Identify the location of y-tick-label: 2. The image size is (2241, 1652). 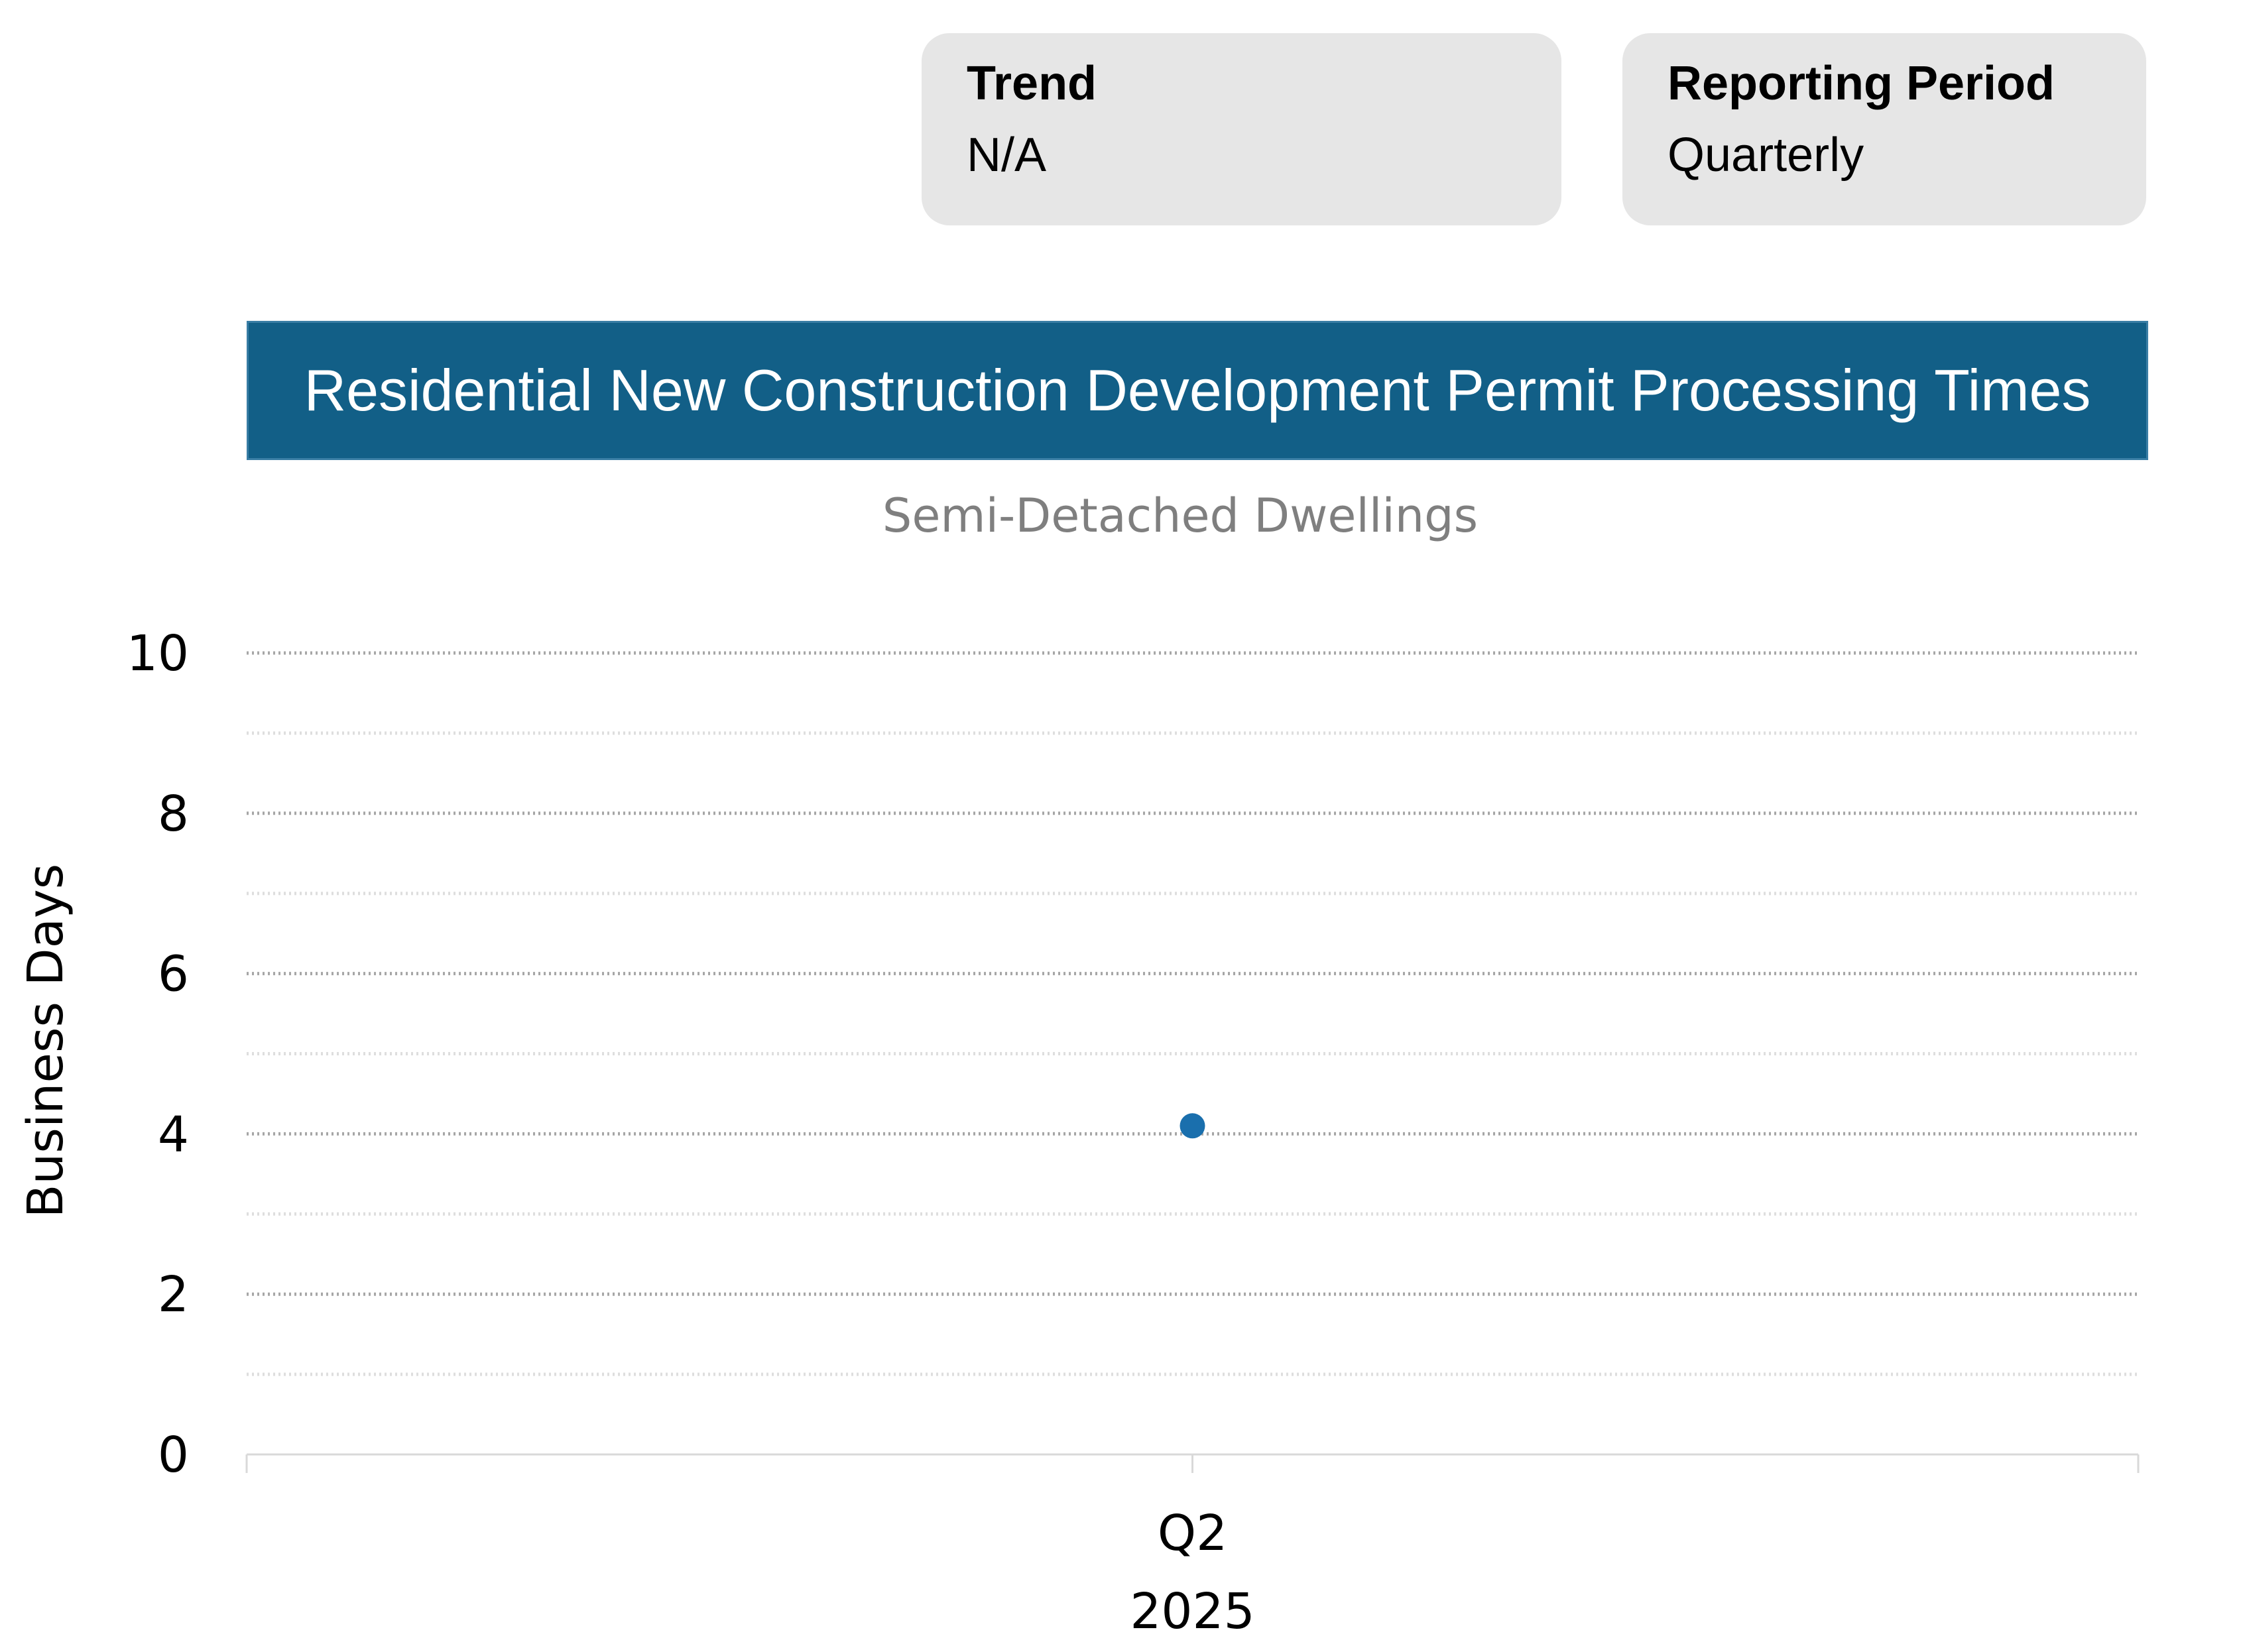
(174, 1294).